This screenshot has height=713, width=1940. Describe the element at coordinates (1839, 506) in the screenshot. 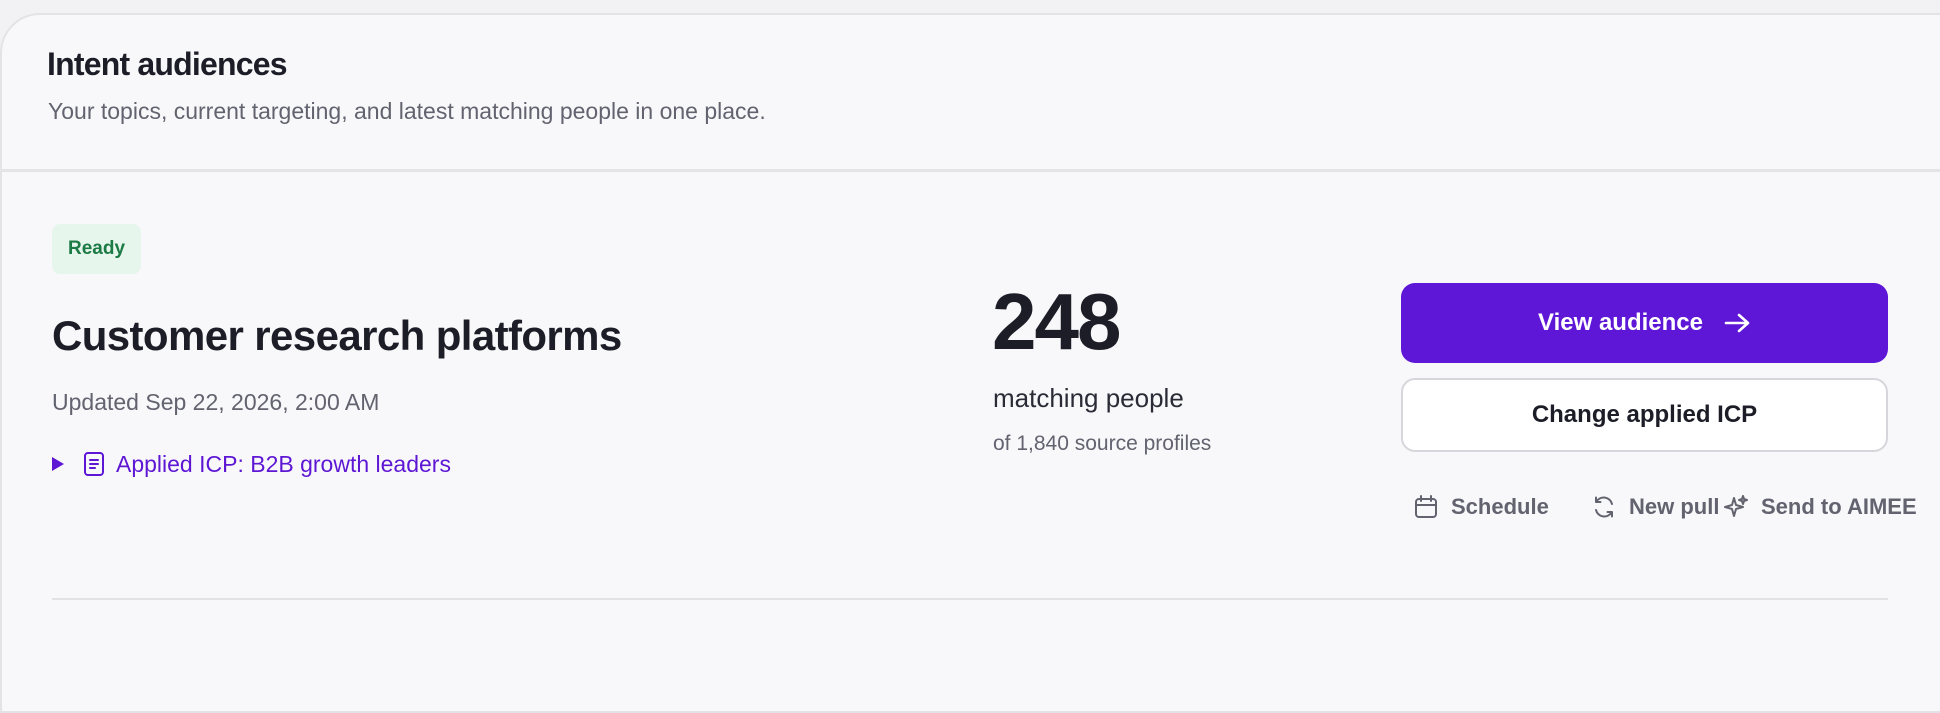

I see `send-to-aimee-label: Send to AIMEE` at that location.